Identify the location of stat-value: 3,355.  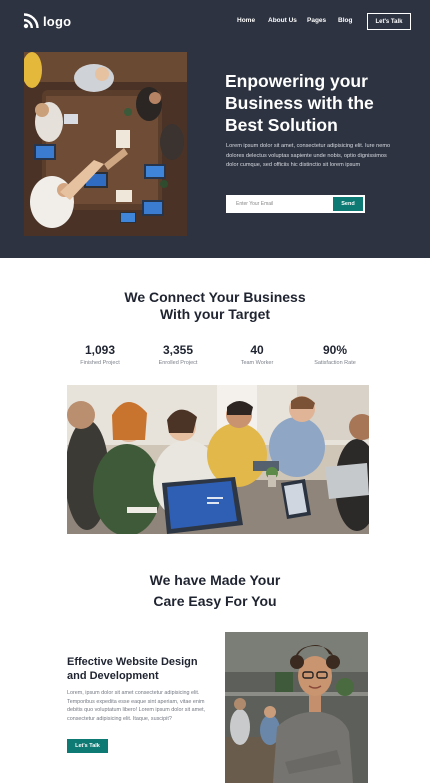
(178, 350).